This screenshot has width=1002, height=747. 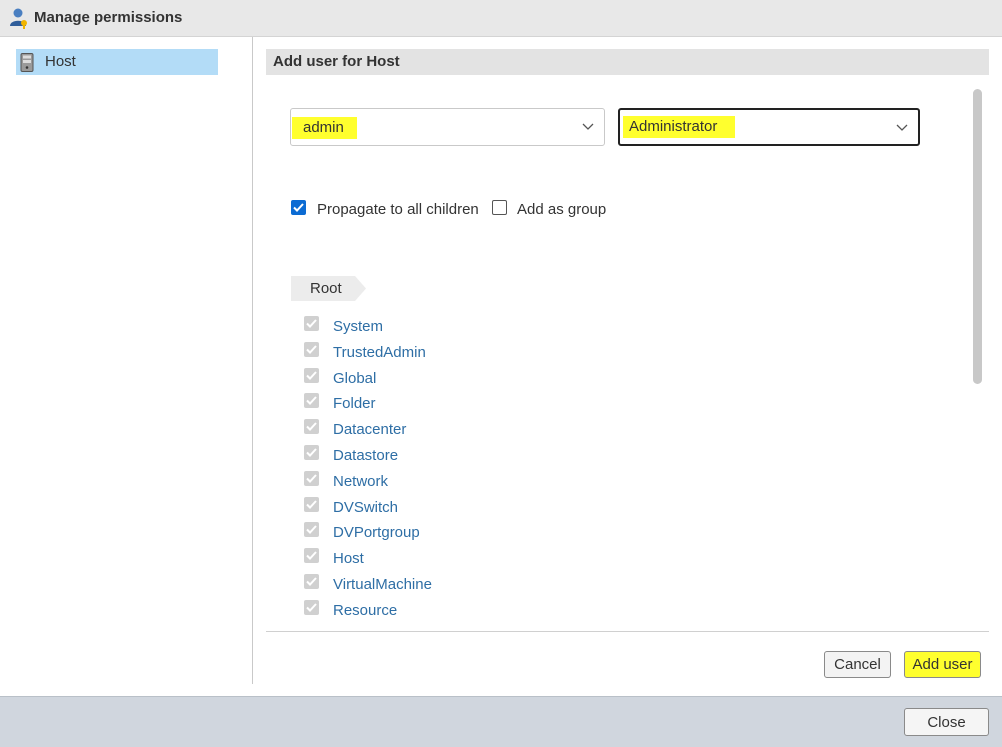 What do you see at coordinates (502, 612) in the screenshot?
I see `privilege-row: Resource` at bounding box center [502, 612].